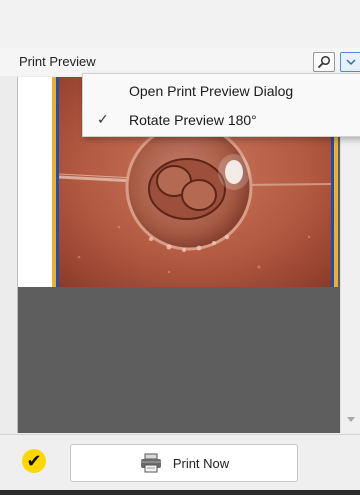 The image size is (360, 495). Describe the element at coordinates (103, 119) in the screenshot. I see `checkmark-icon: ✓` at that location.